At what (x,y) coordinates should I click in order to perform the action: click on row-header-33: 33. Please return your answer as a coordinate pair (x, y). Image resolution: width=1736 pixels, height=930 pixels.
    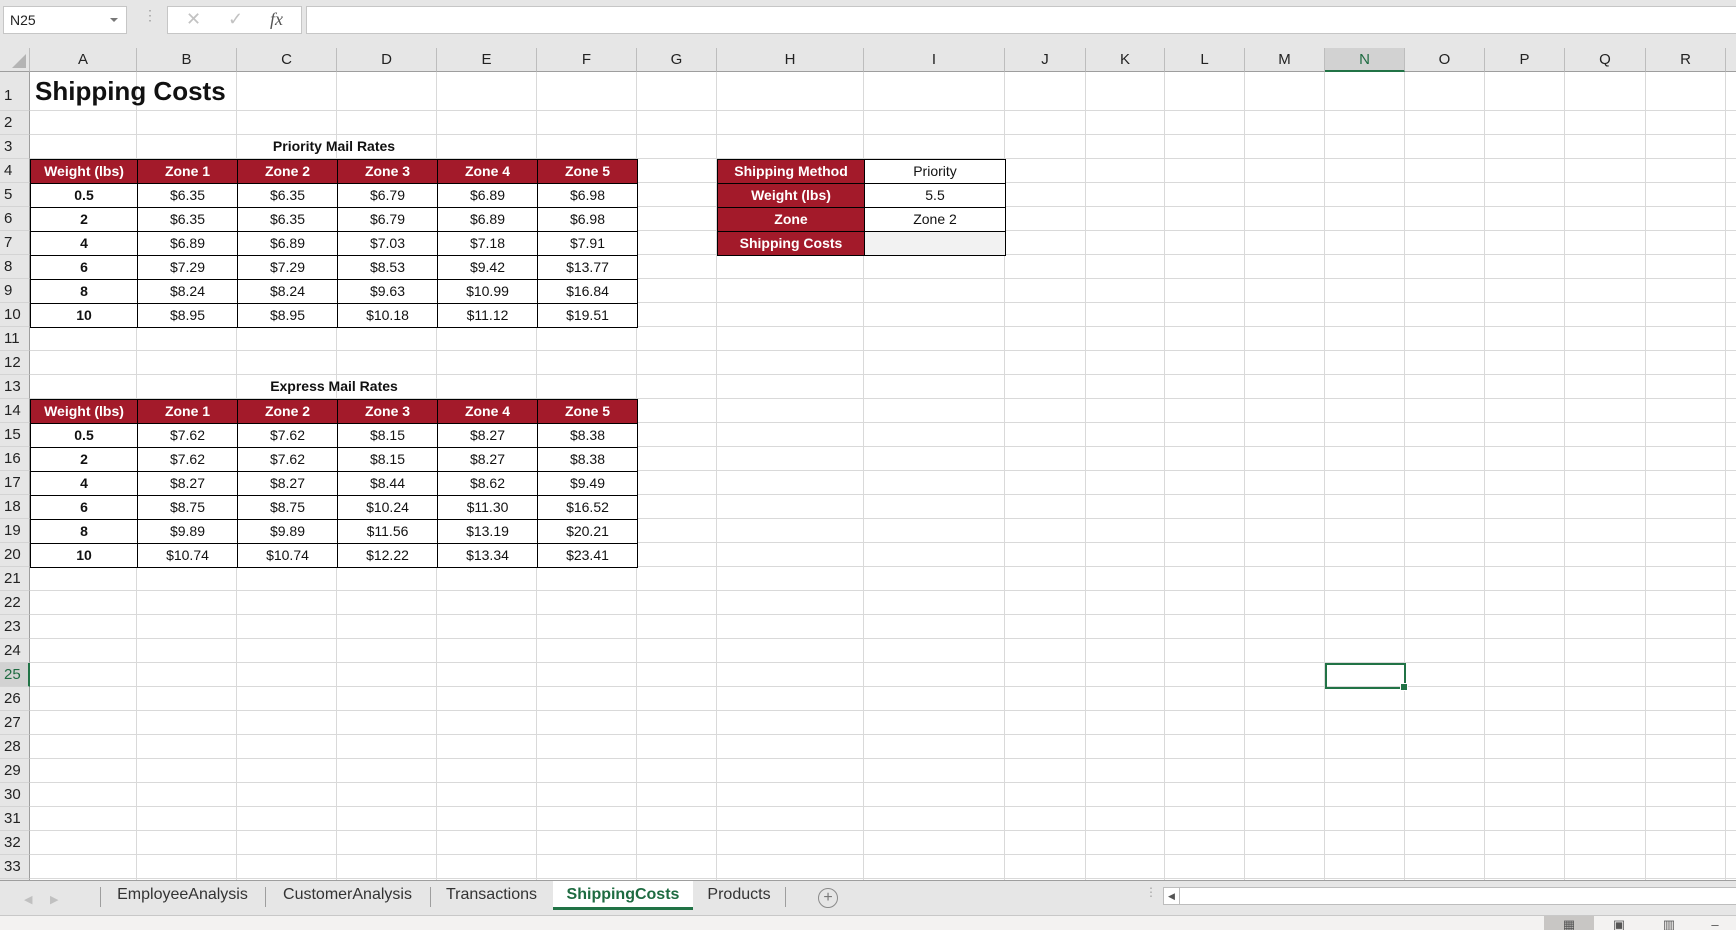
    Looking at the image, I should click on (15, 867).